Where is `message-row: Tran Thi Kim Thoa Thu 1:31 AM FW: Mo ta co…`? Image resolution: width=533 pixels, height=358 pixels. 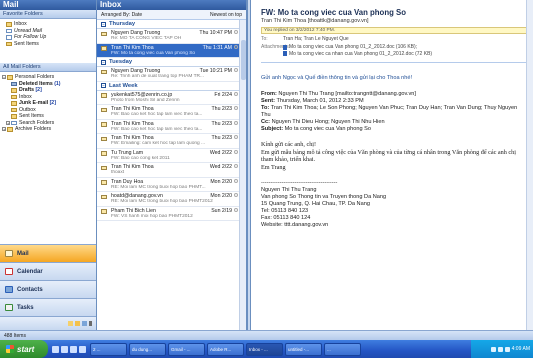 message-row: Tran Thi Kim Thoa Thu 1:31 AM FW: Mo ta co… is located at coordinates (171, 50).